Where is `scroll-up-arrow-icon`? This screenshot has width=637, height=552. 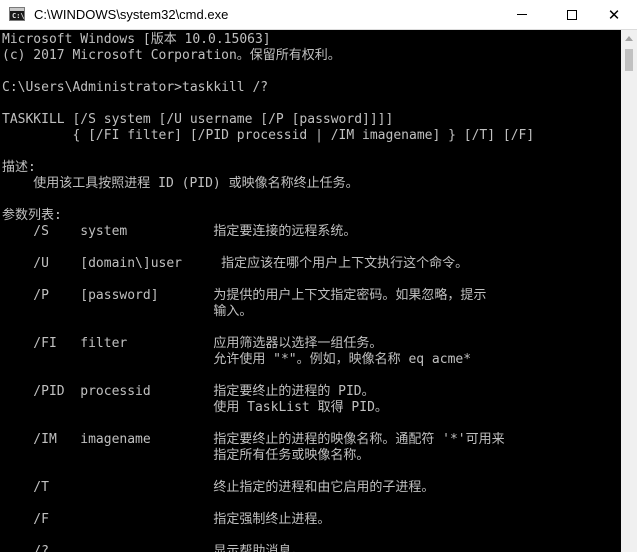 scroll-up-arrow-icon is located at coordinates (629, 38).